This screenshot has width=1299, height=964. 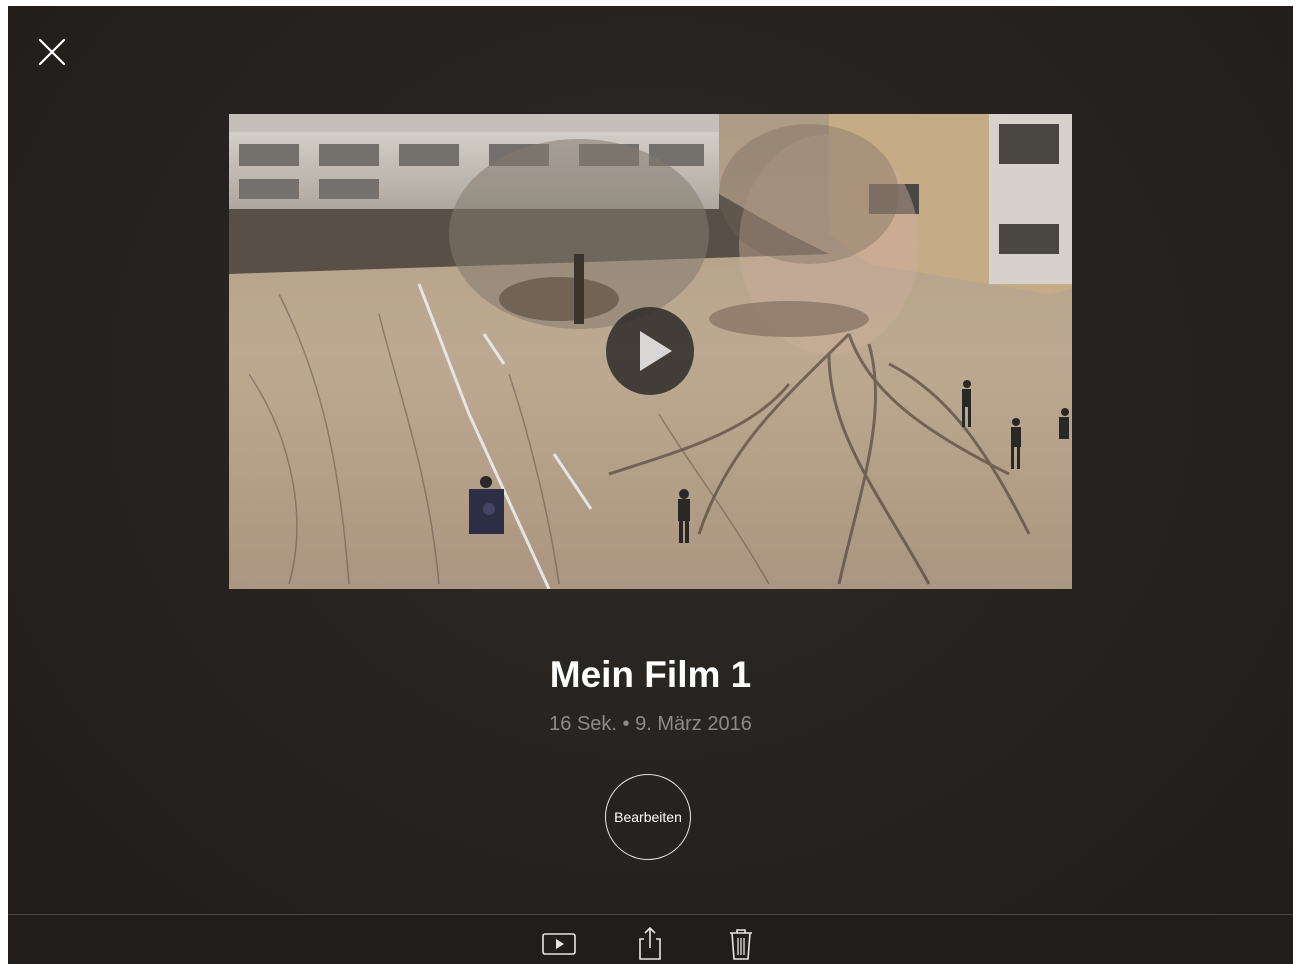 I want to click on close-icon, so click(x=52, y=52).